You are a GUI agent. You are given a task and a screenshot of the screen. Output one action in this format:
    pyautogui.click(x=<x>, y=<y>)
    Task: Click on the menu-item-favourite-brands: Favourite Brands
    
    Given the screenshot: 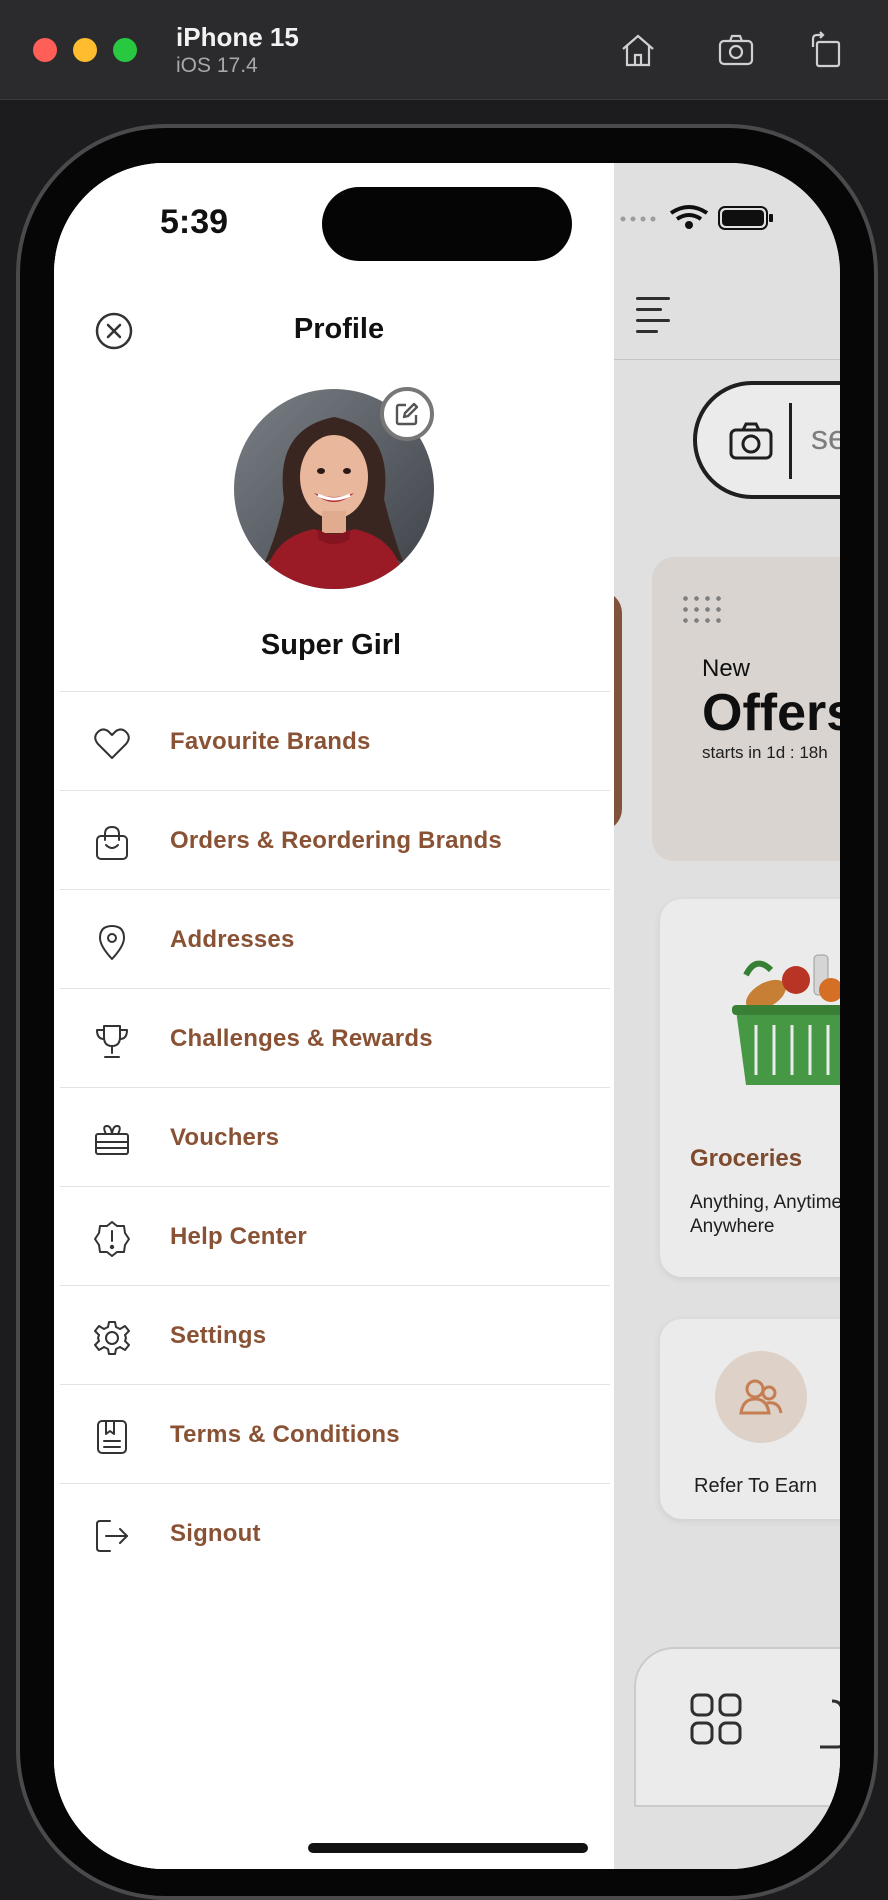 What is the action you would take?
    pyautogui.click(x=335, y=740)
    